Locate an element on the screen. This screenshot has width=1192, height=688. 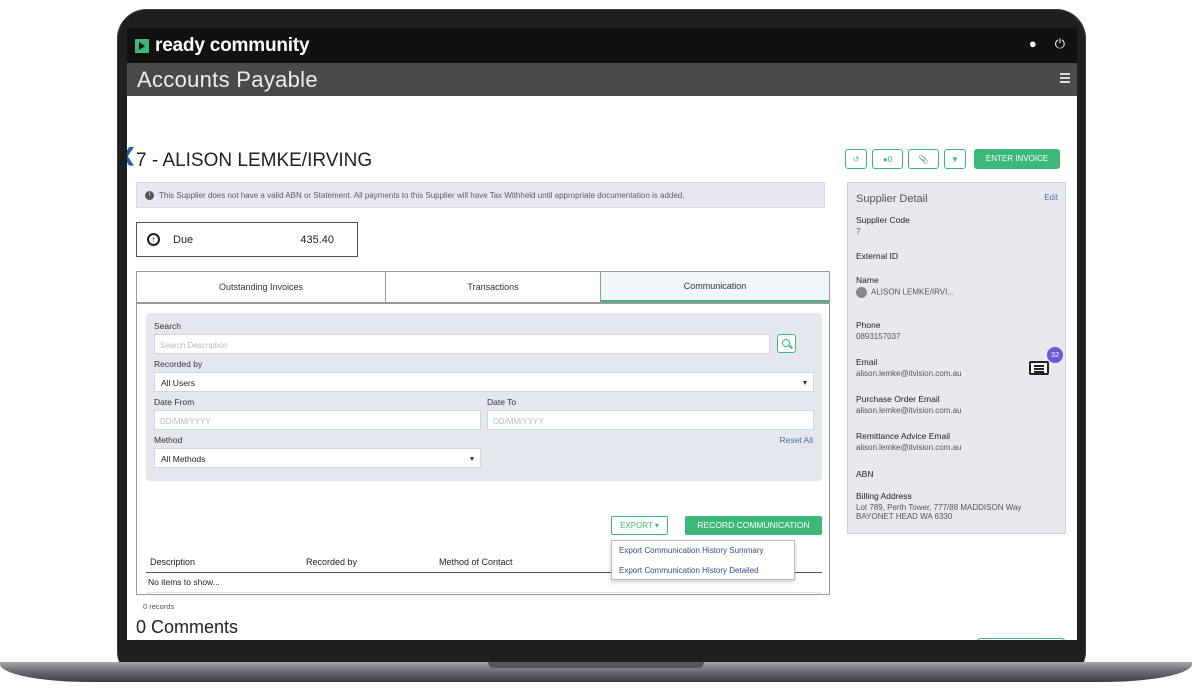
method-select: All Methods is located at coordinates (317, 458).